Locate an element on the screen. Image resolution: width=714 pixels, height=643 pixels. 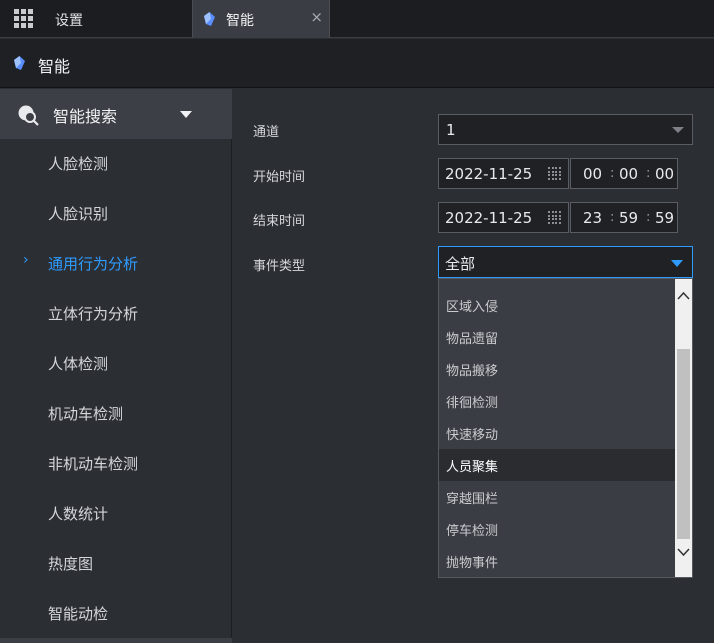
sidebar-item-label: 智能动检 is located at coordinates (78, 614).